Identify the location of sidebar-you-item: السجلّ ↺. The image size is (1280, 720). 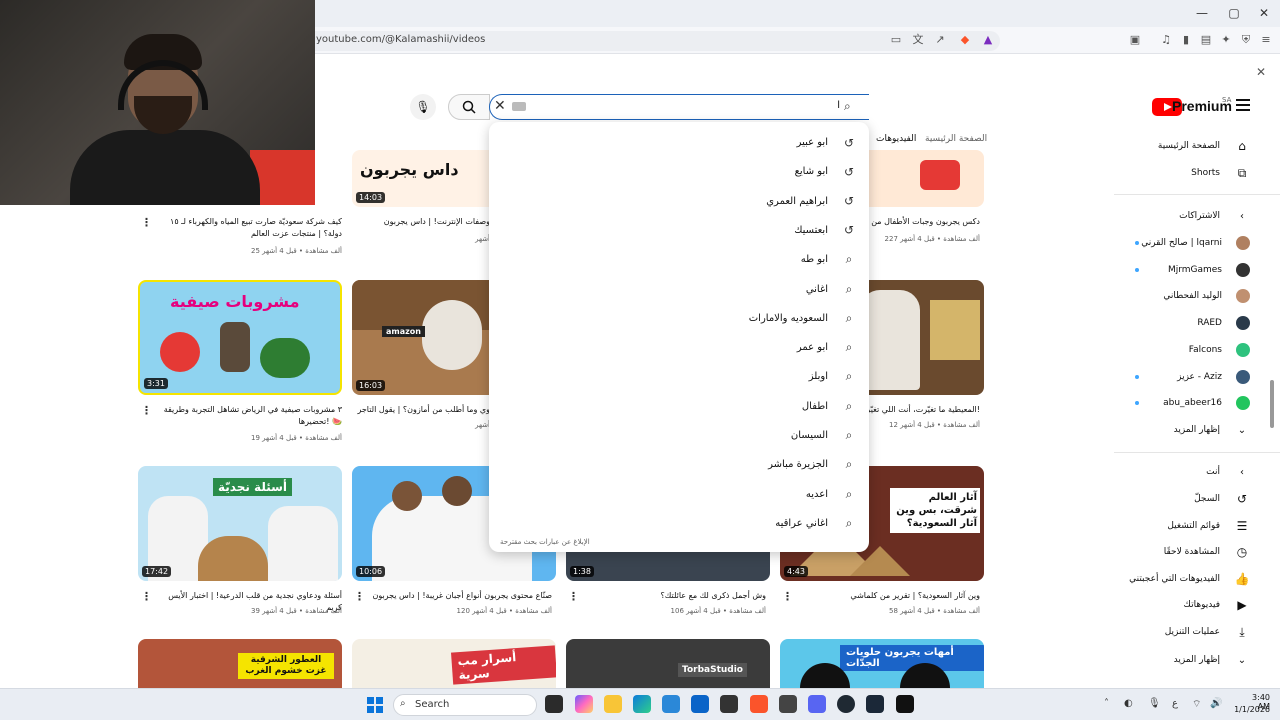
(1222, 499).